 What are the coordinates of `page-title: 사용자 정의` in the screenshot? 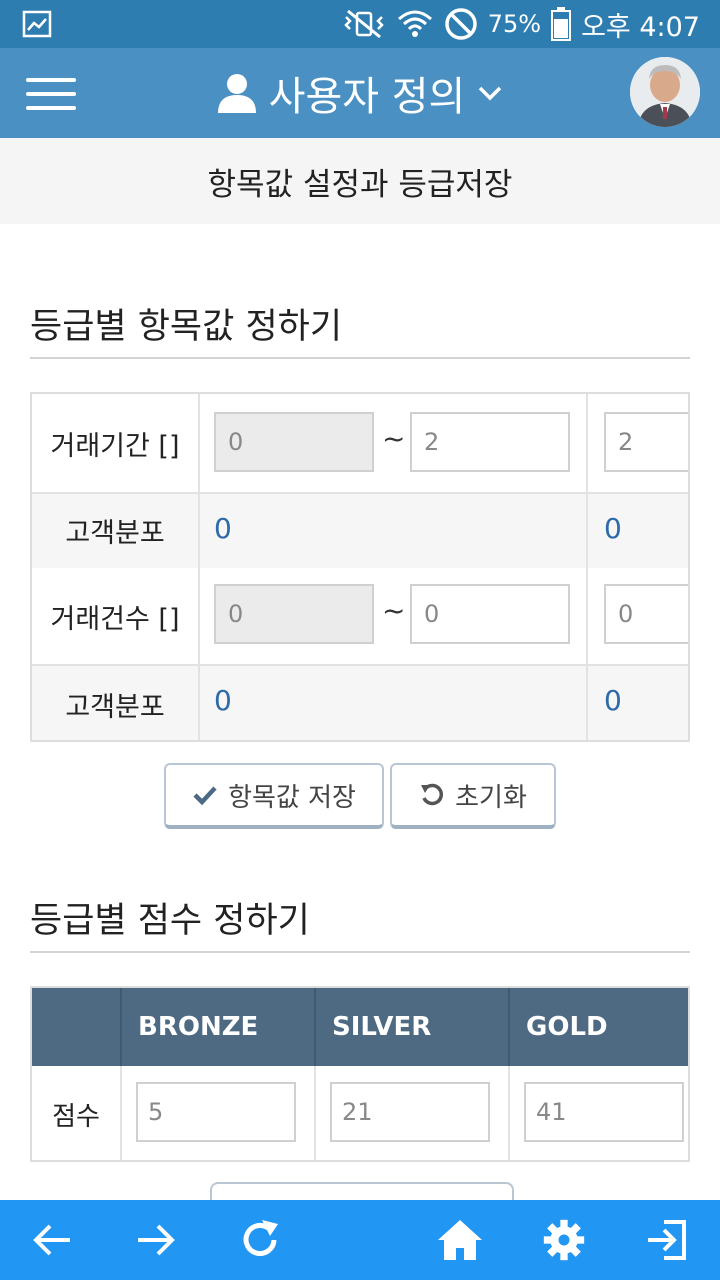 It's located at (367, 97).